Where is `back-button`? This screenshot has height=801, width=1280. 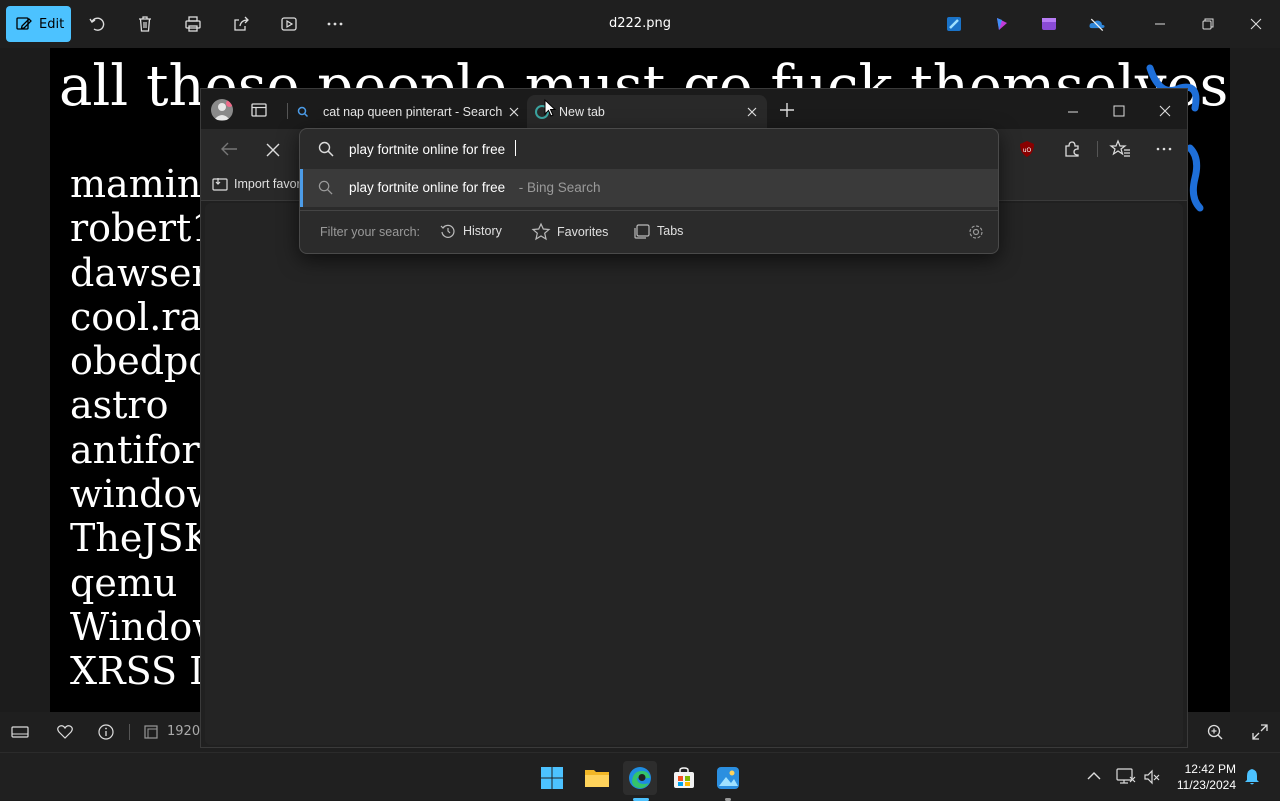
back-button is located at coordinates (229, 151).